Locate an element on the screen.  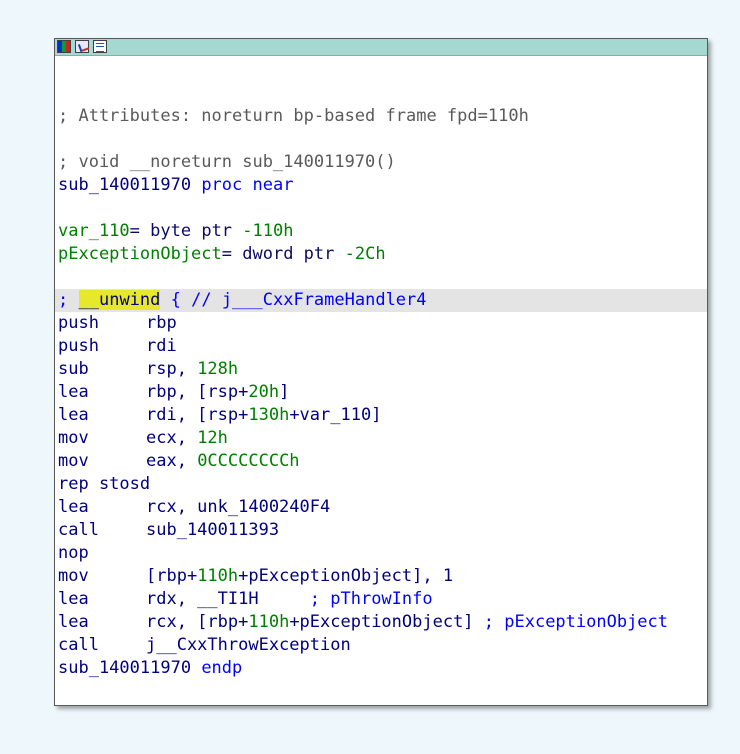
instruction-line: lea rdi, [rsp+130h+var_110] is located at coordinates (382, 415).